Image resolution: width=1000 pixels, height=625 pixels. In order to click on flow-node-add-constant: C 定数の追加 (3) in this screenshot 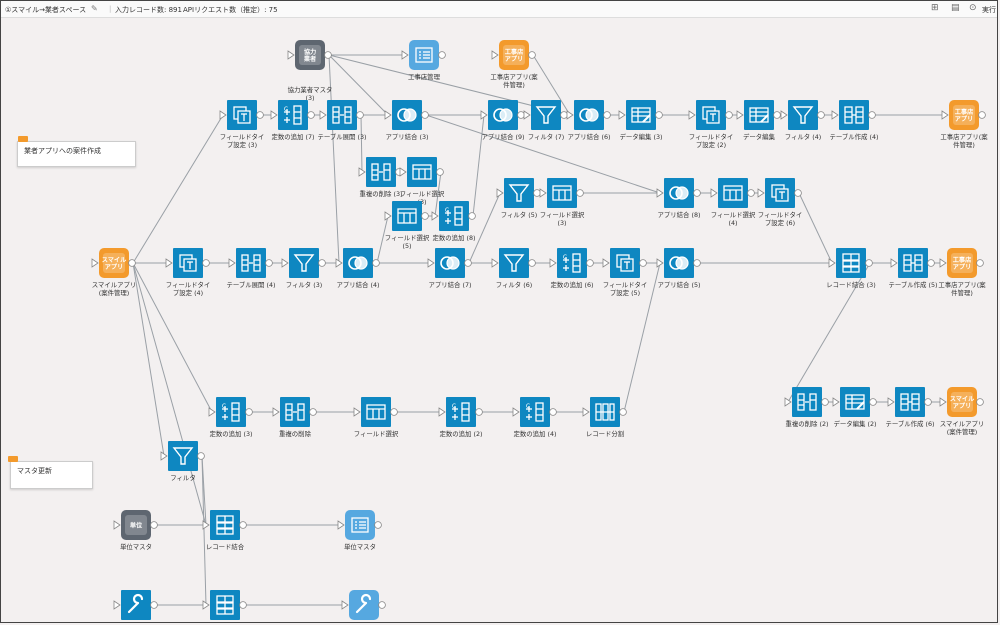, I will do `click(230, 417)`.